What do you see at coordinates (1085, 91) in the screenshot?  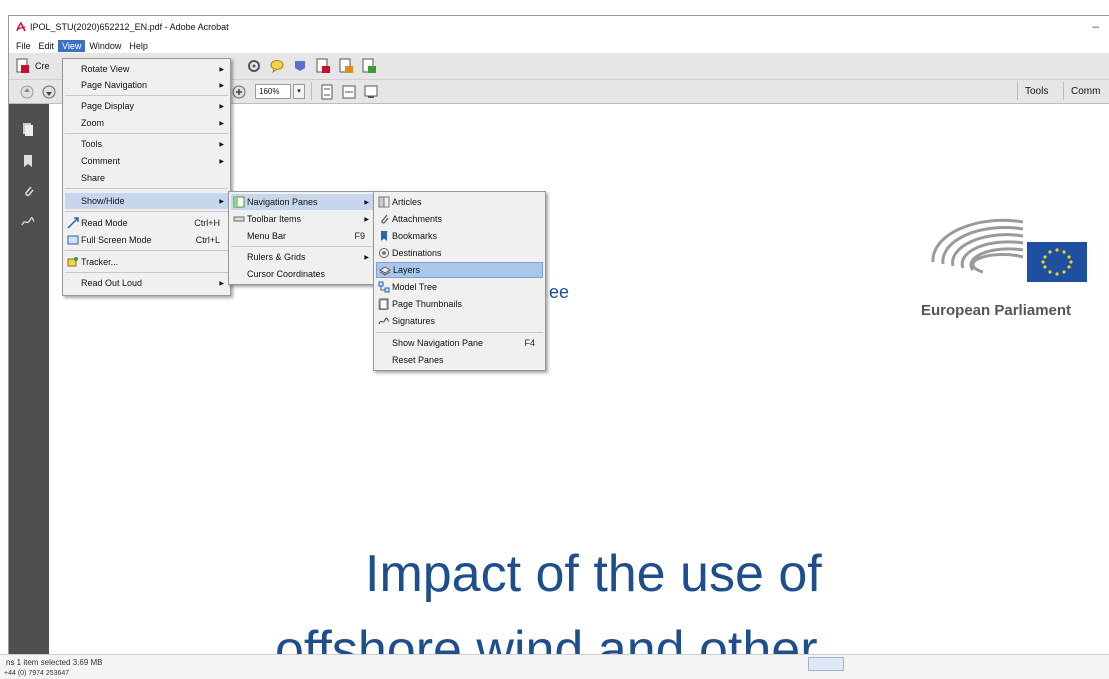 I see `comment-pane-button: Comm` at bounding box center [1085, 91].